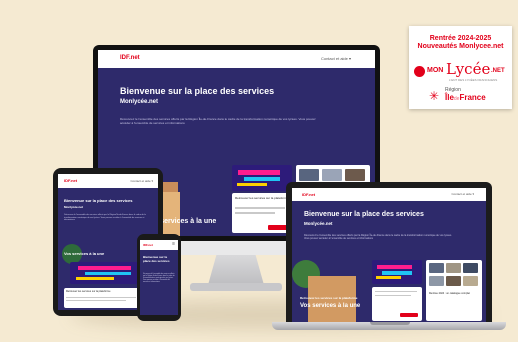 The height and width of the screenshot is (342, 518). Describe the element at coordinates (435, 70) in the screenshot. I see `brand-mon: MON` at that location.